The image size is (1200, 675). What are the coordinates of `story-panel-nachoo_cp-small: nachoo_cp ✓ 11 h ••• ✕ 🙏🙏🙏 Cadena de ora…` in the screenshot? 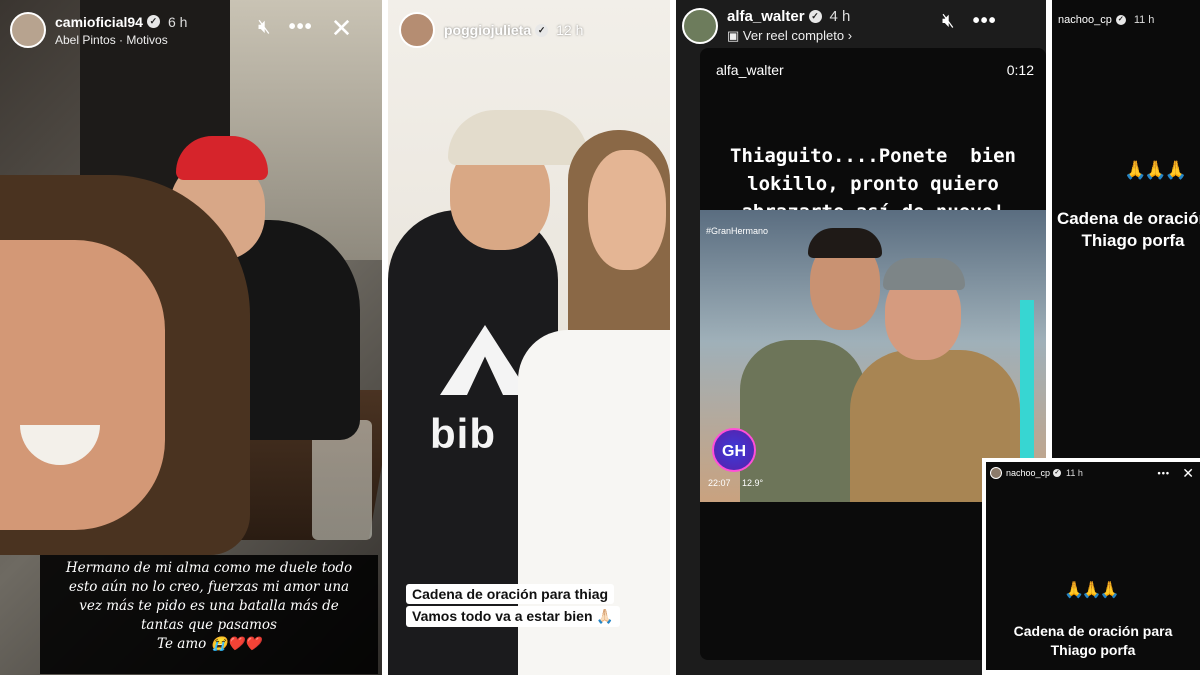 It's located at (1091, 566).